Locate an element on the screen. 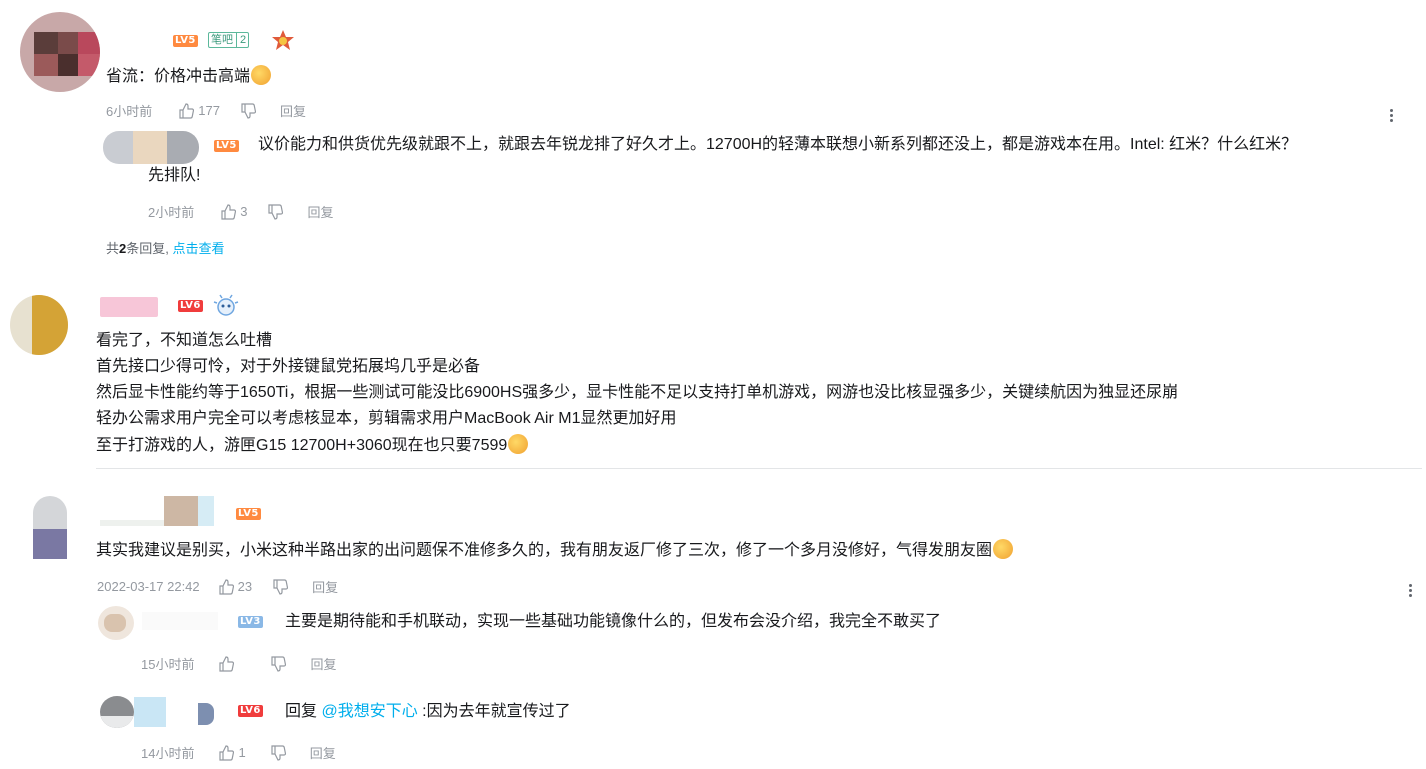 The image size is (1426, 769). like-count: 3 is located at coordinates (244, 211).